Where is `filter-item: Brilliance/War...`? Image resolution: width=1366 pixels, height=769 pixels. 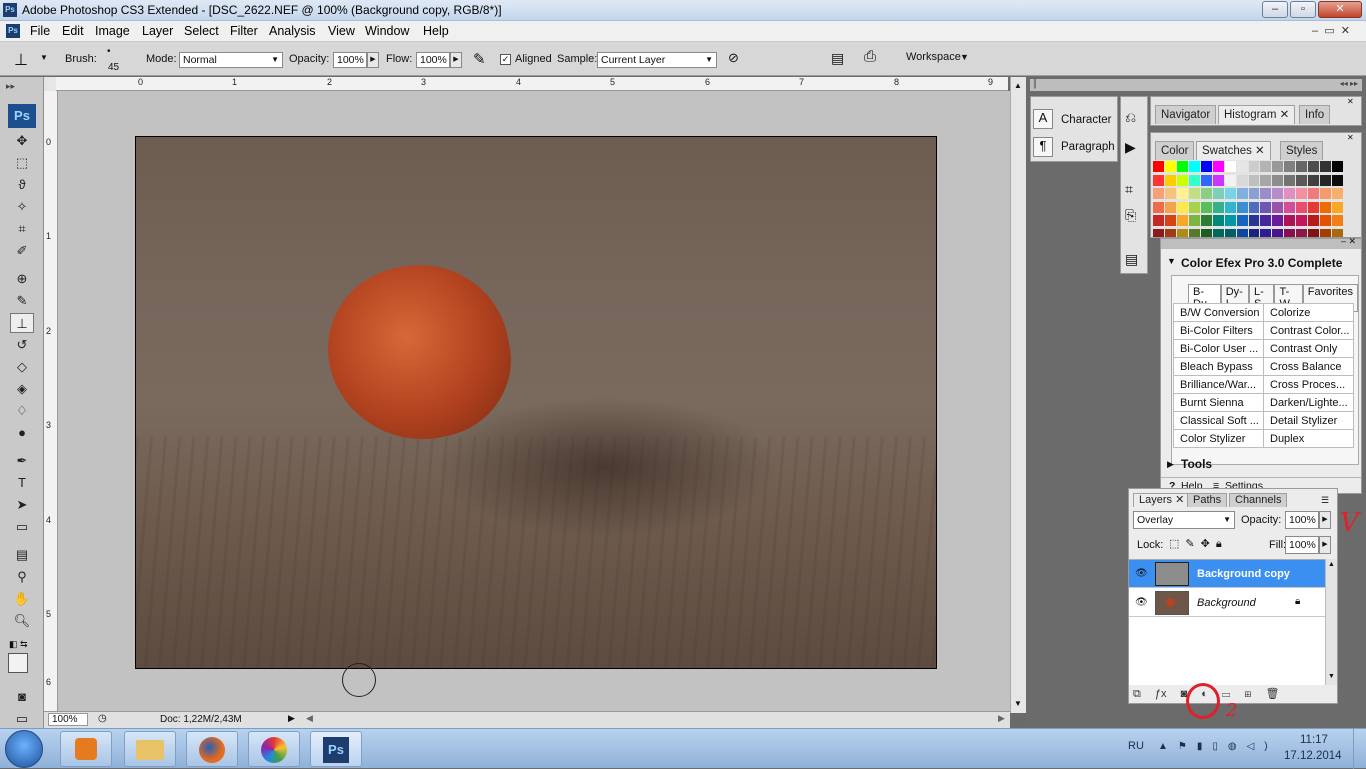 filter-item: Brilliance/War... is located at coordinates (1218, 384).